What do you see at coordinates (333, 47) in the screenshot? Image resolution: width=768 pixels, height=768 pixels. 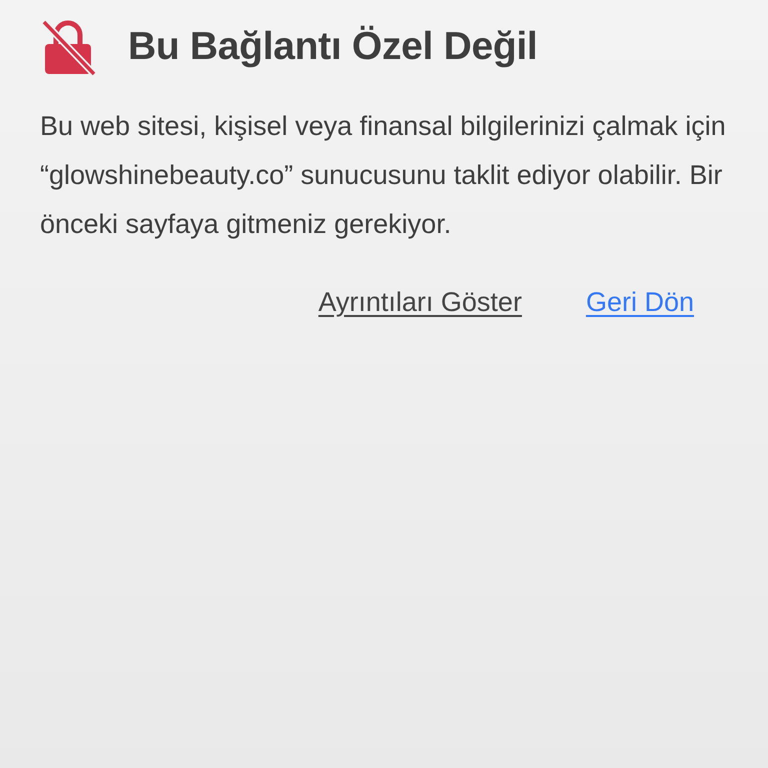 I see `warning-title: Bu Bağlantı Özel Değil` at bounding box center [333, 47].